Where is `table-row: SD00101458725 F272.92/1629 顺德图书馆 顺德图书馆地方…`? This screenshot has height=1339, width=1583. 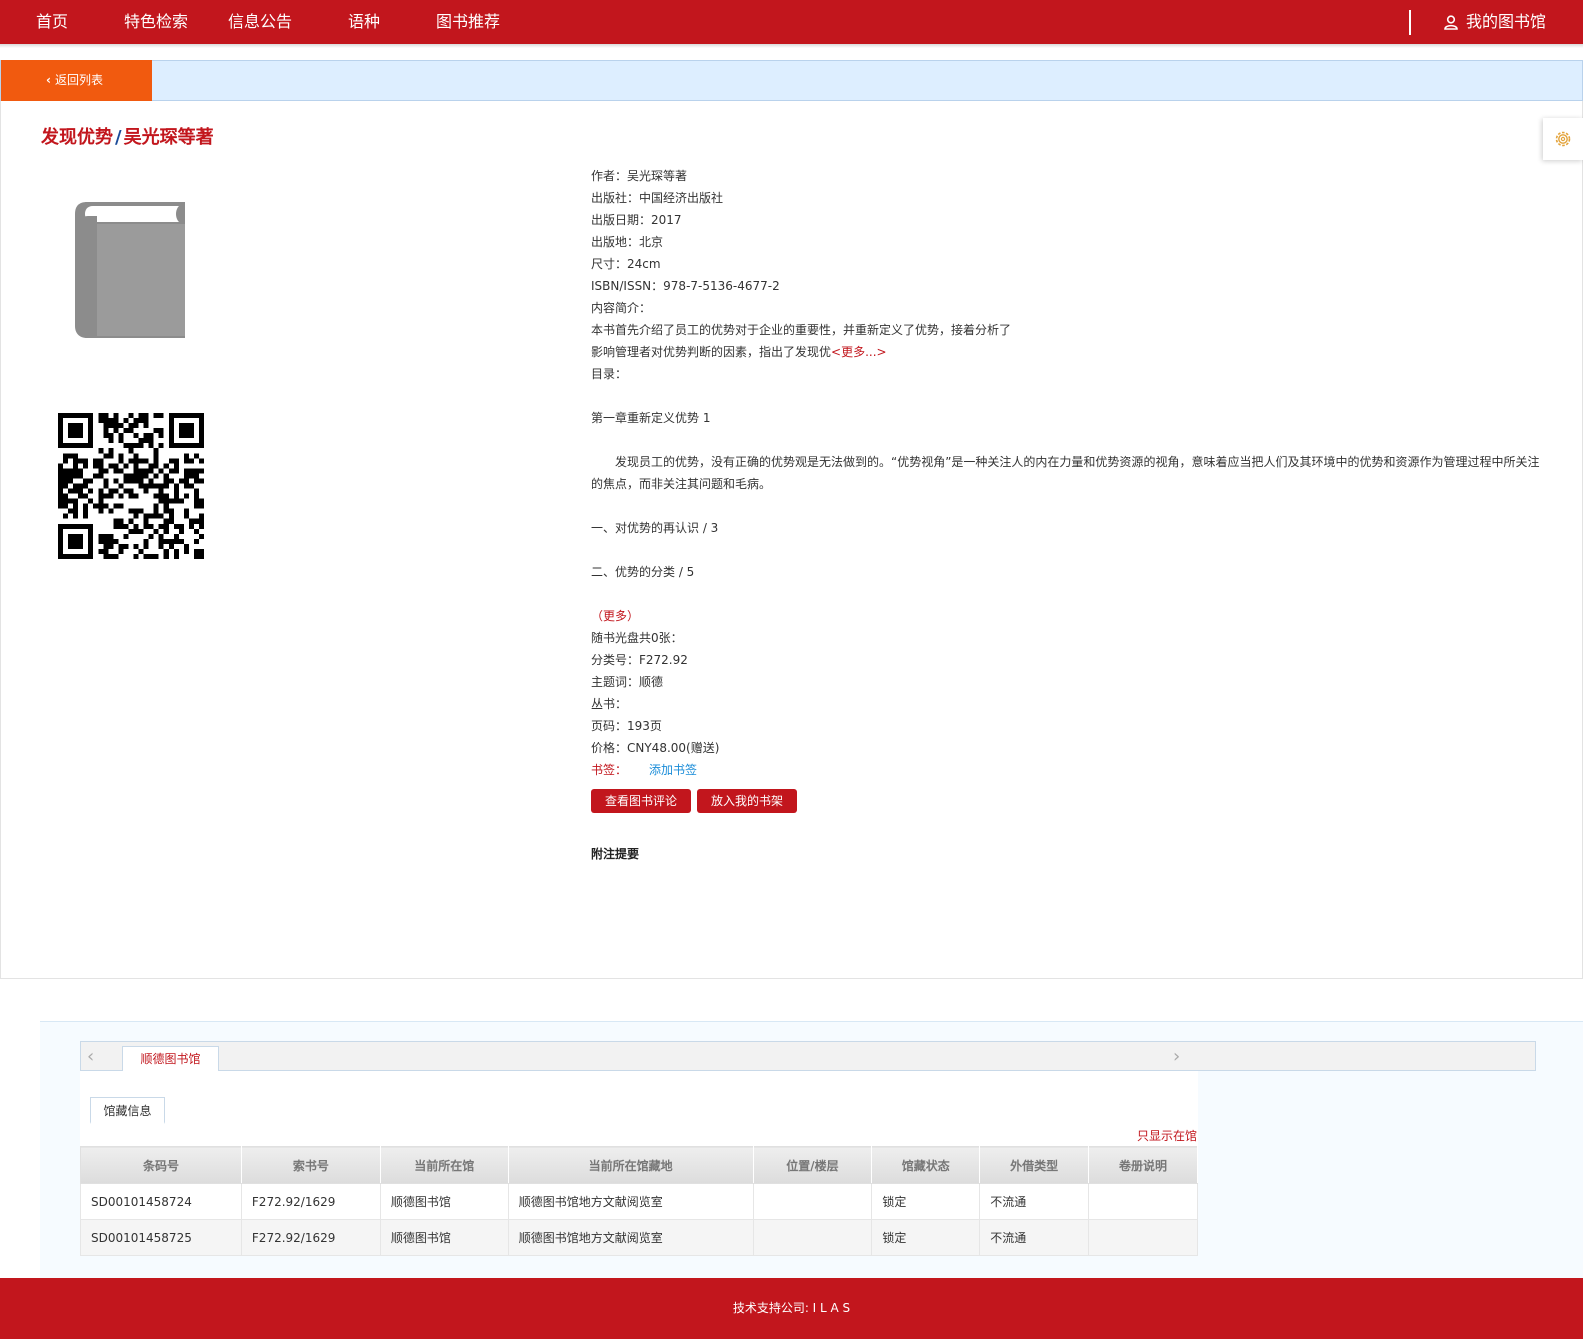 table-row: SD00101458725 F272.92/1629 顺德图书馆 顺德图书馆地方… is located at coordinates (639, 1237).